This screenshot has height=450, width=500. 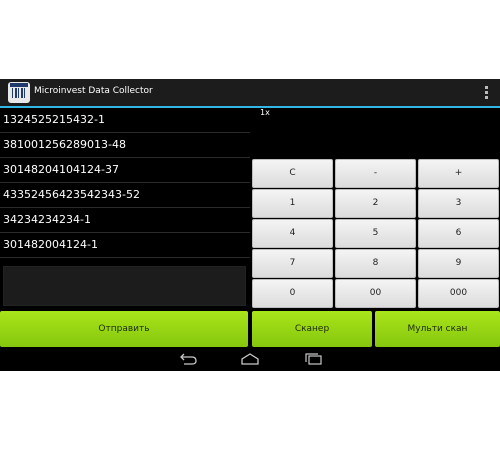 I want to click on key-0: 0, so click(x=292, y=293).